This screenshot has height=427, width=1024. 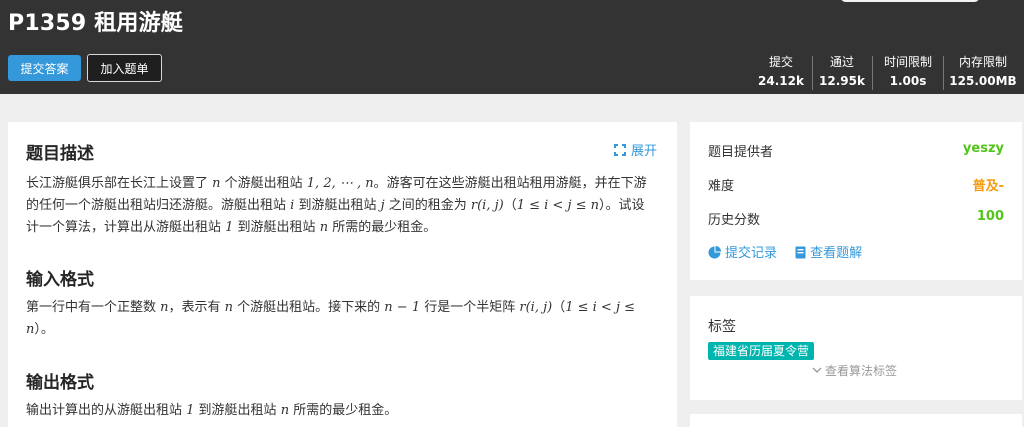 I want to click on next-sidebar-card, so click(x=856, y=420).